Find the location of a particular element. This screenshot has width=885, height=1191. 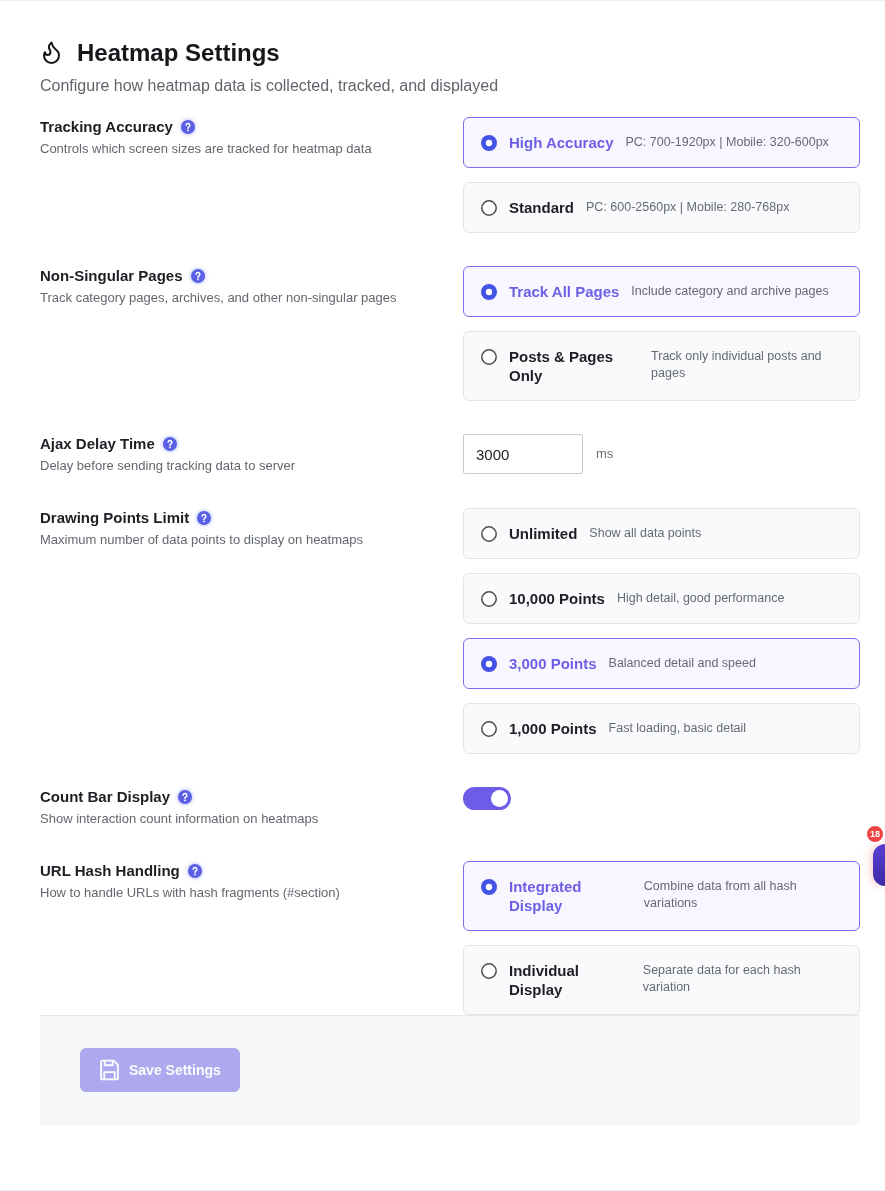

option-card: 10,000 Points High detail, good performance is located at coordinates (661, 598).